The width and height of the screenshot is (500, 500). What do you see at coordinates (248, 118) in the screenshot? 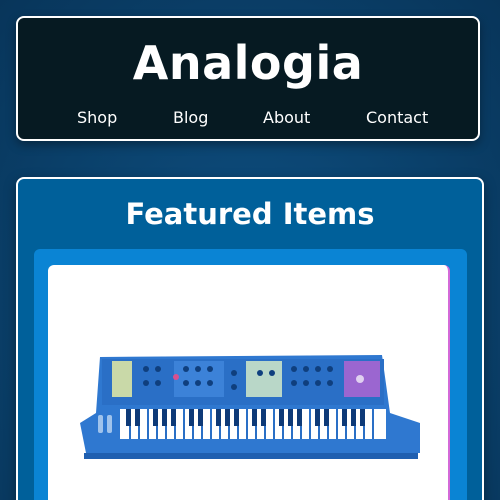
I see `main-nav: Shop Blog About Contact` at bounding box center [248, 118].